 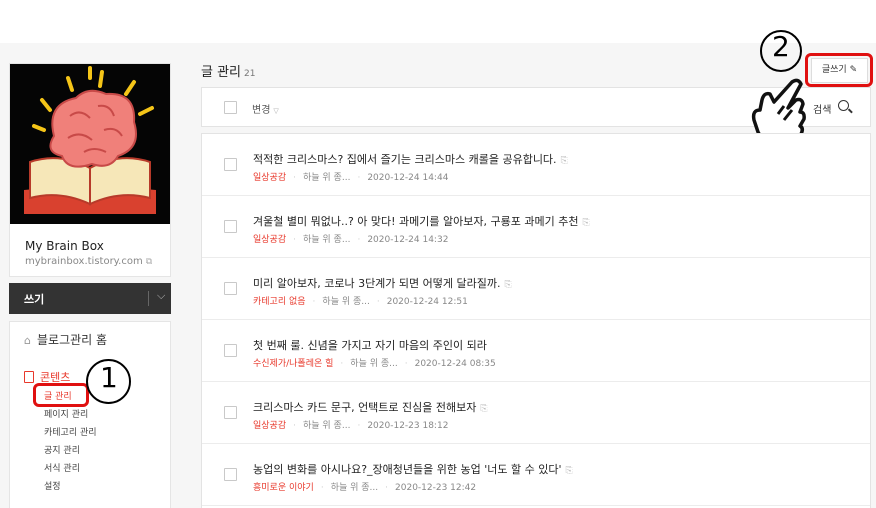 What do you see at coordinates (148, 298) in the screenshot?
I see `divider` at bounding box center [148, 298].